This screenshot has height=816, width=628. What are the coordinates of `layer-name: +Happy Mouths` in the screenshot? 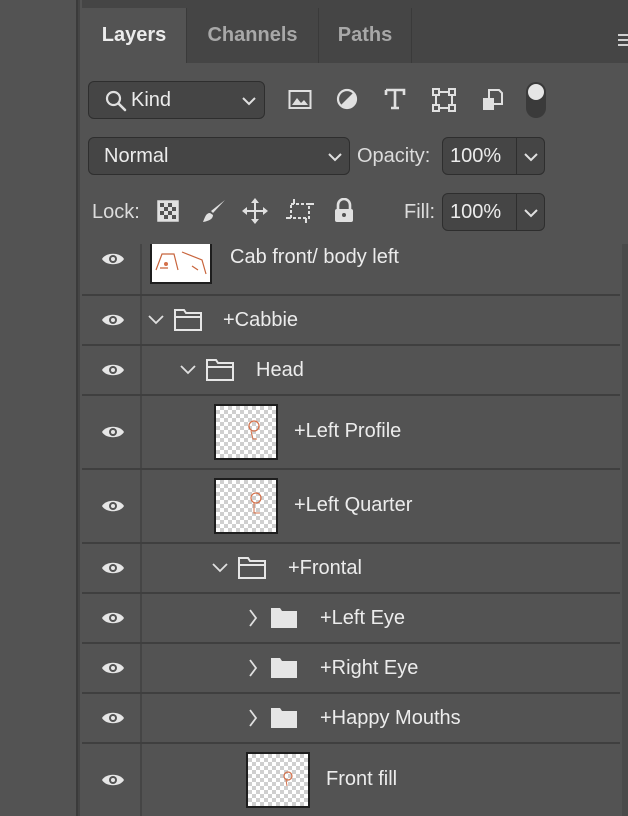 It's located at (390, 718).